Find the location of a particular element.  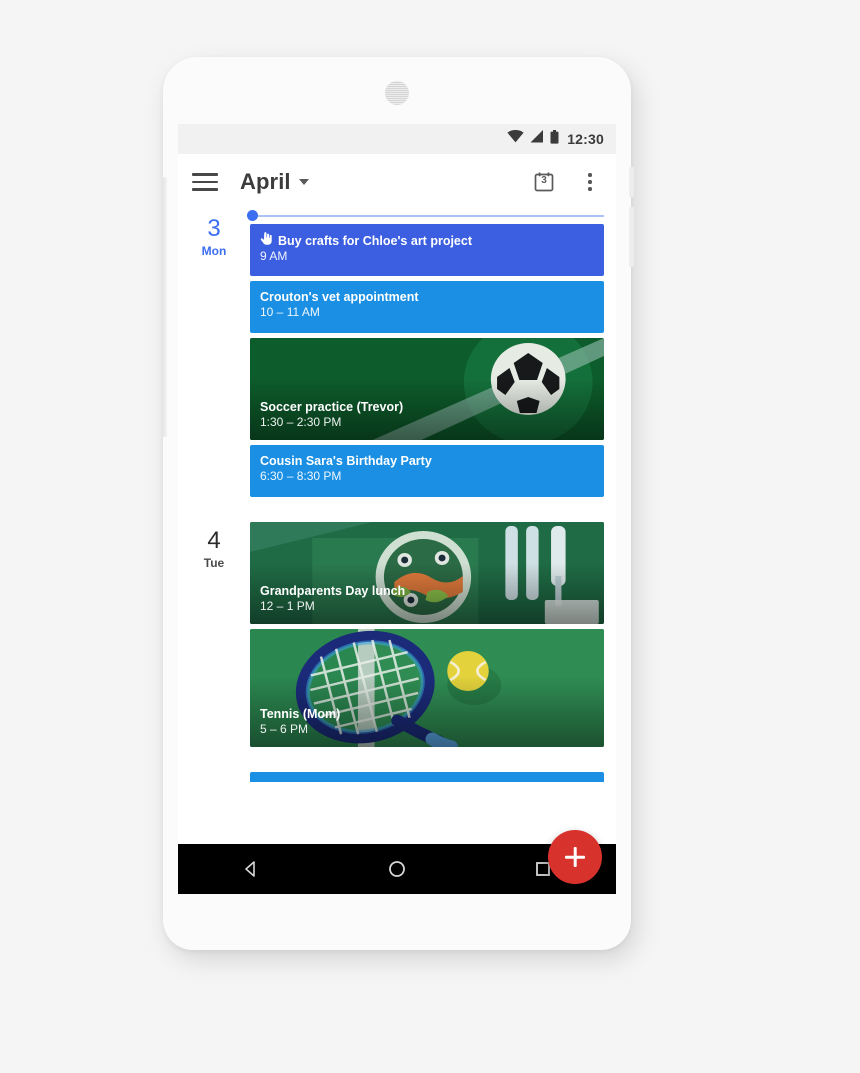

event-chip: Buy crafts for Chloe's art project 9 AM is located at coordinates (427, 250).